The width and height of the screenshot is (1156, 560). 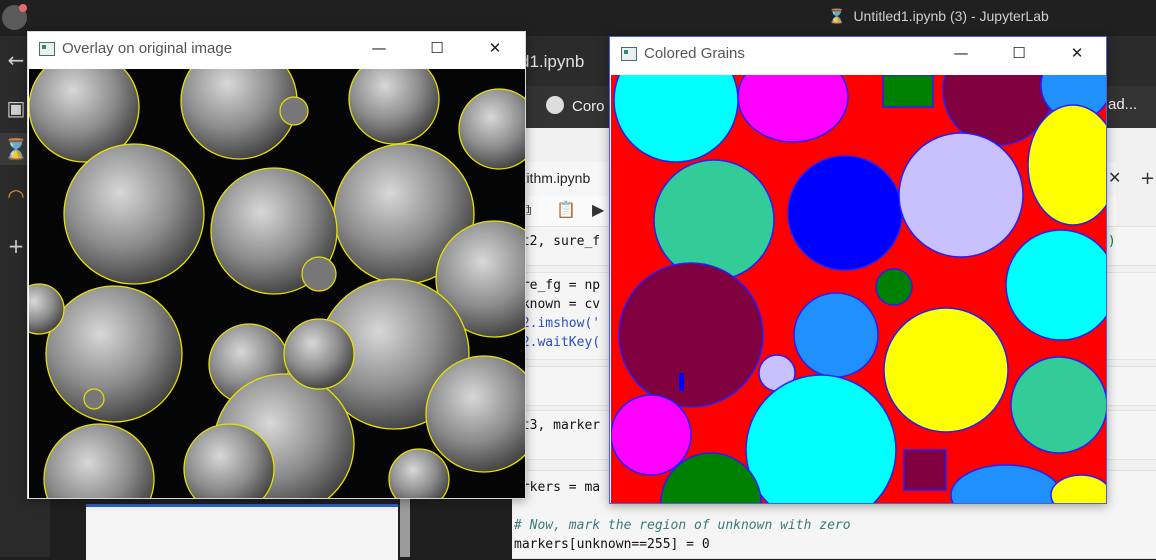 I want to click on run-icon: ▶, so click(x=598, y=209).